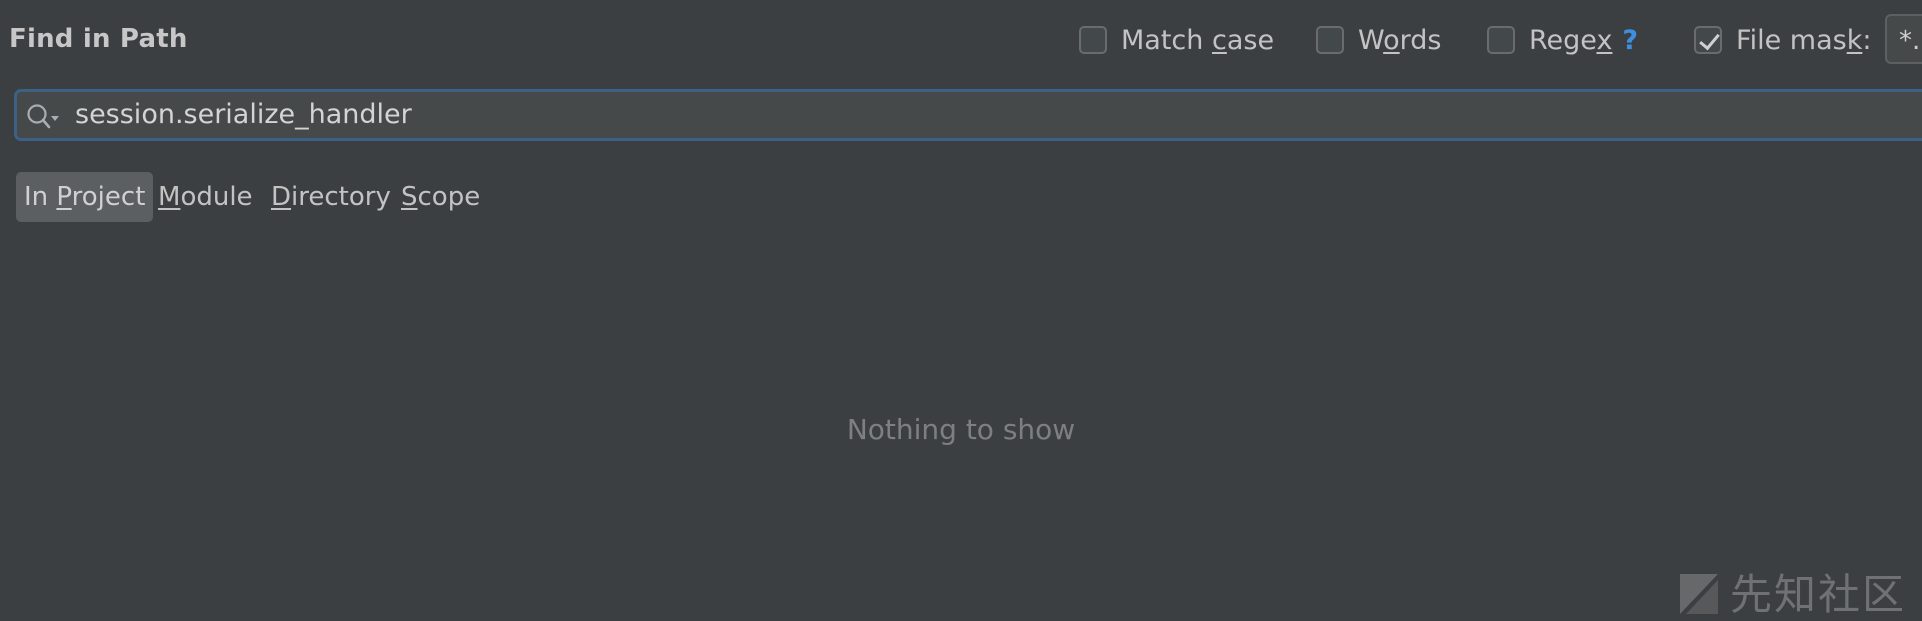  What do you see at coordinates (440, 197) in the screenshot?
I see `tab-scope: Scope` at bounding box center [440, 197].